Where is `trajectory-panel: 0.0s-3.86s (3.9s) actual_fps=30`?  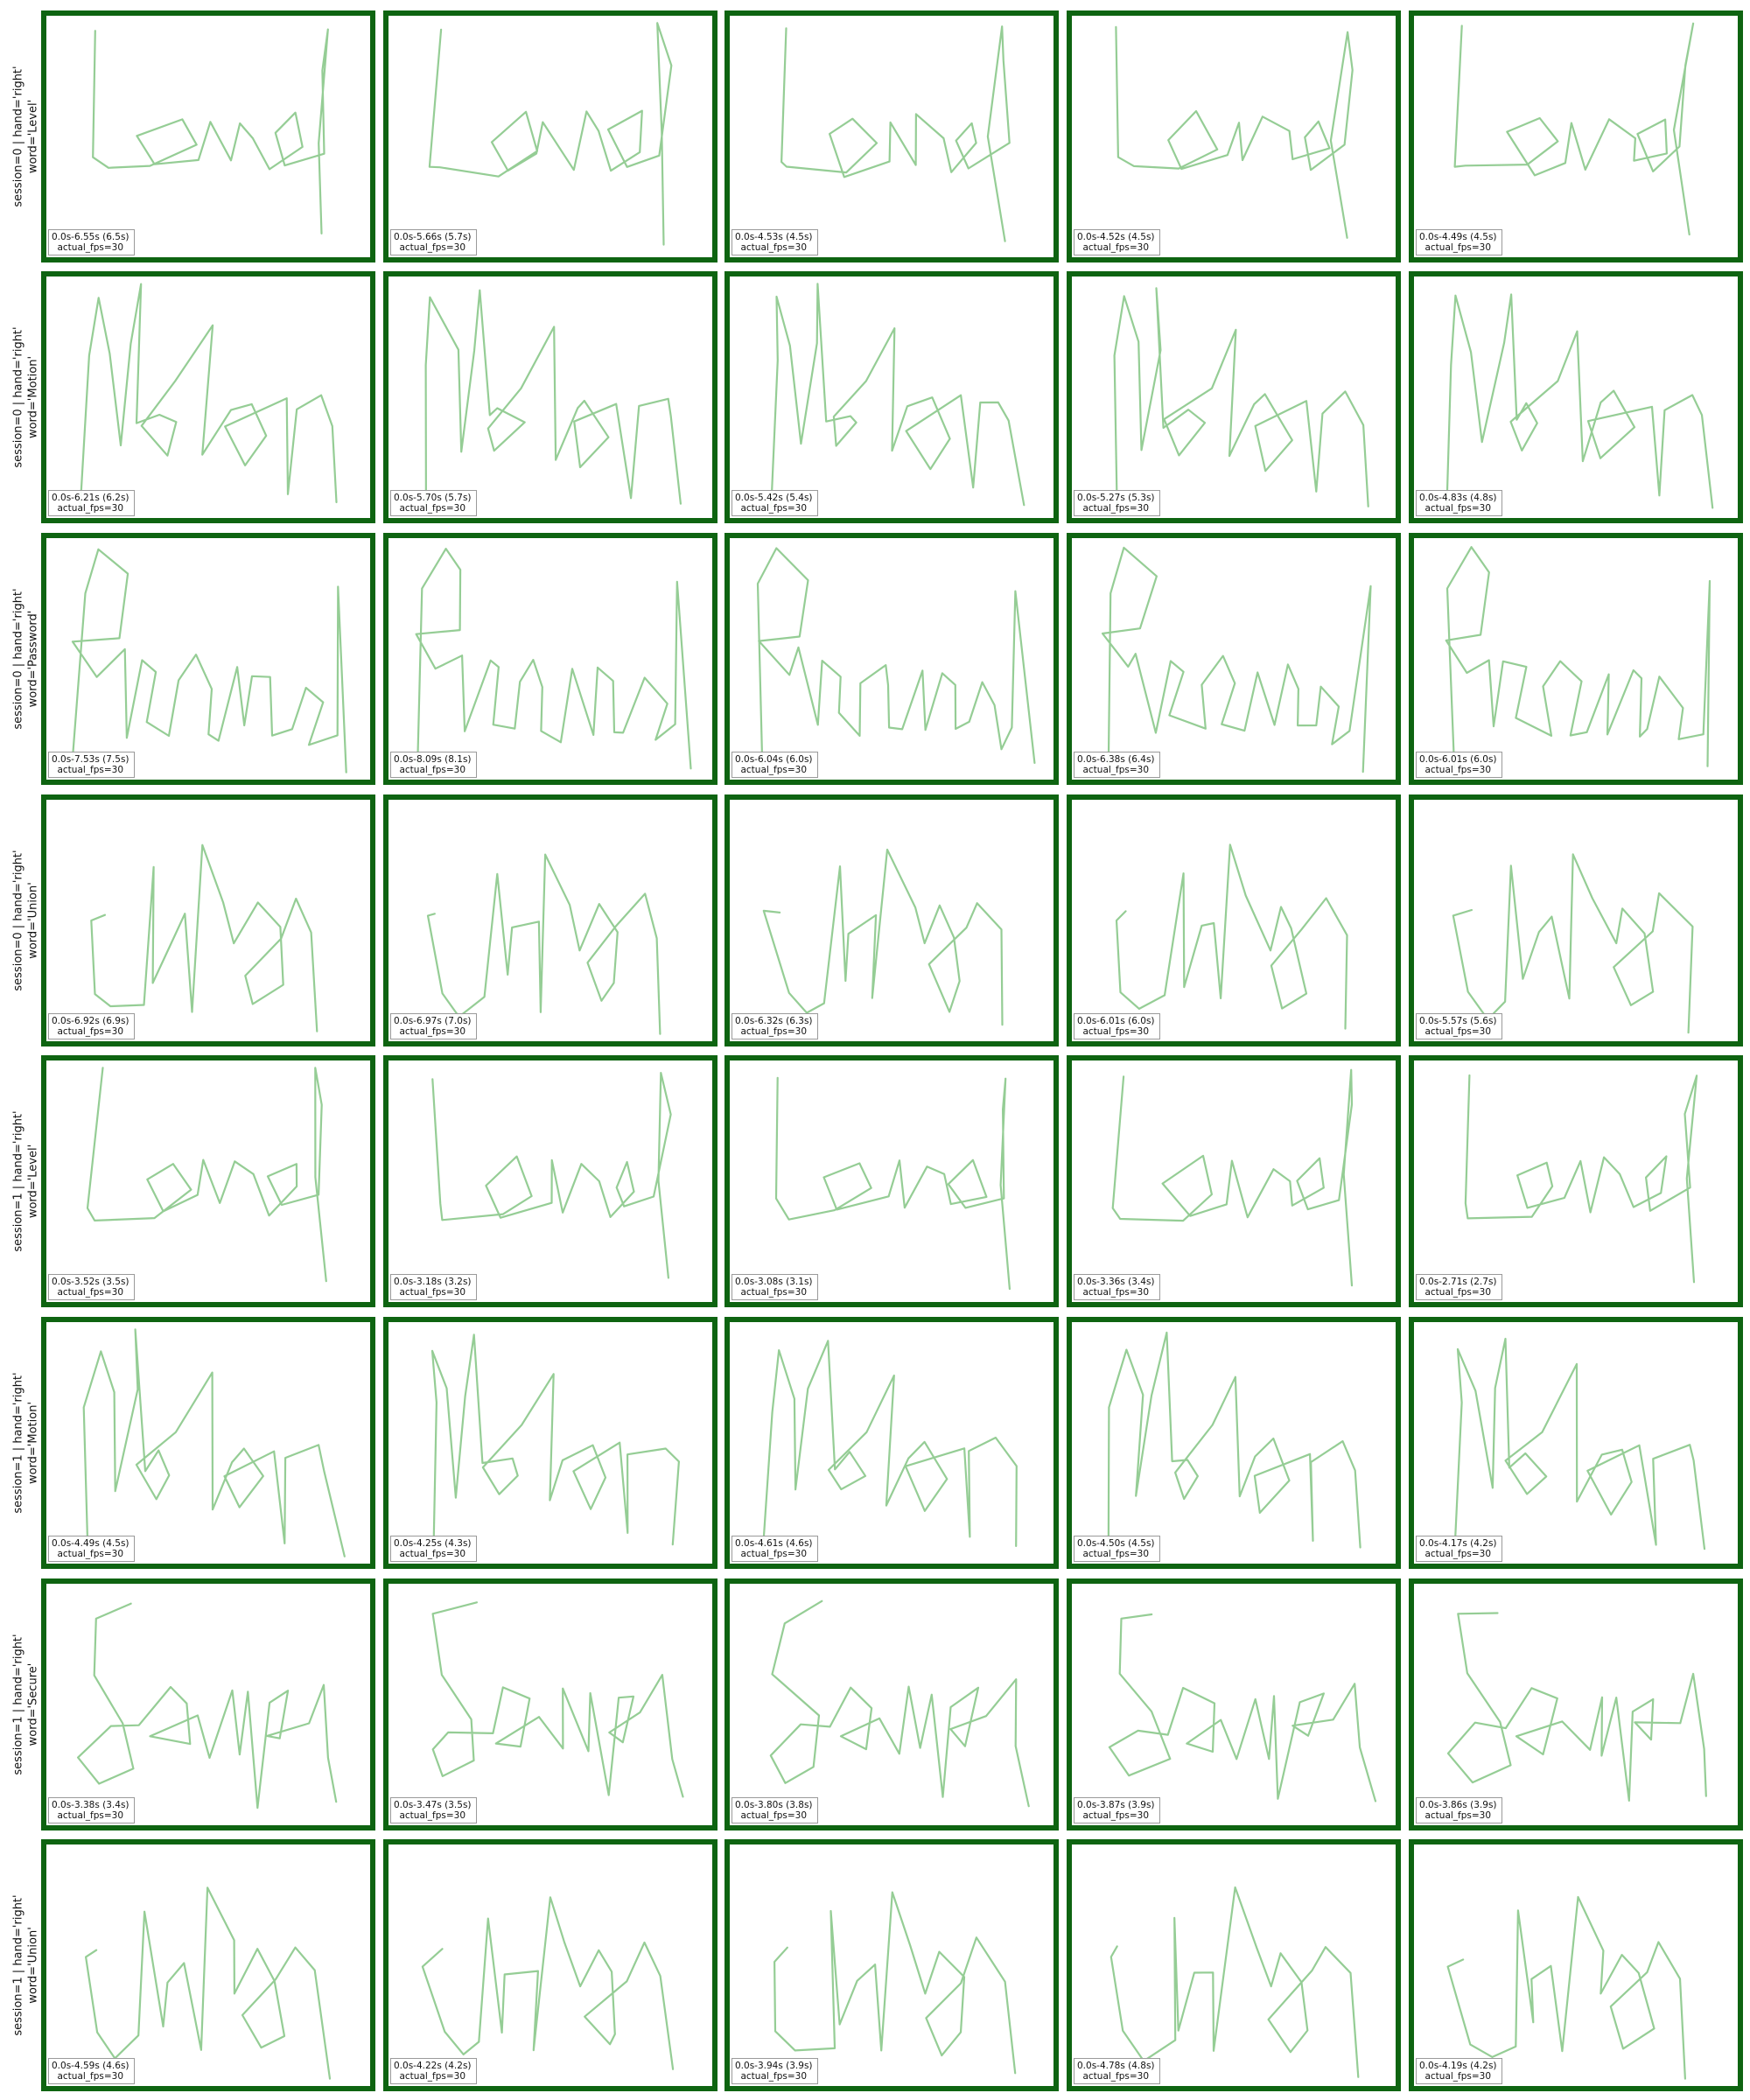
trajectory-panel: 0.0s-3.86s (3.9s) actual_fps=30 is located at coordinates (1576, 1704).